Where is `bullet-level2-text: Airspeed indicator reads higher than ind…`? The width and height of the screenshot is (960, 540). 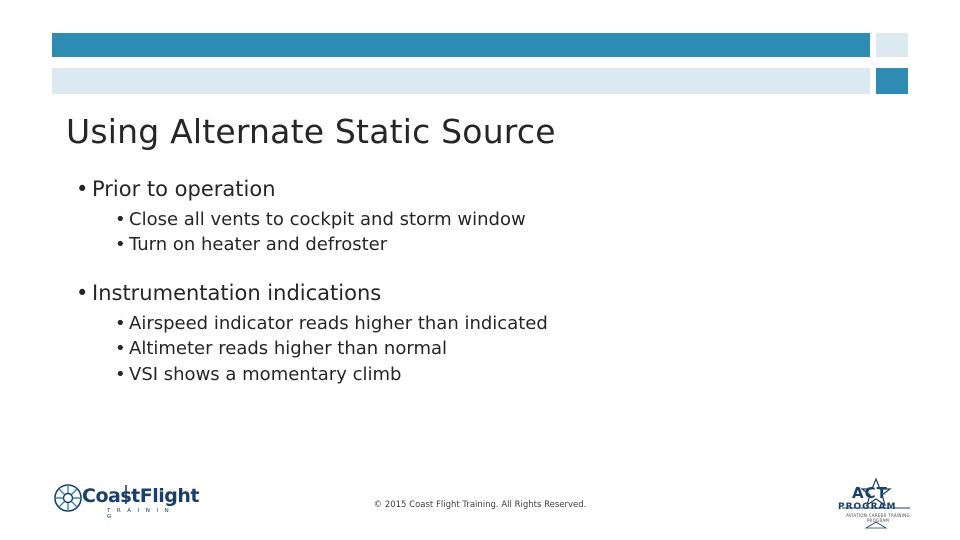 bullet-level2-text: Airspeed indicator reads higher than ind… is located at coordinates (338, 323).